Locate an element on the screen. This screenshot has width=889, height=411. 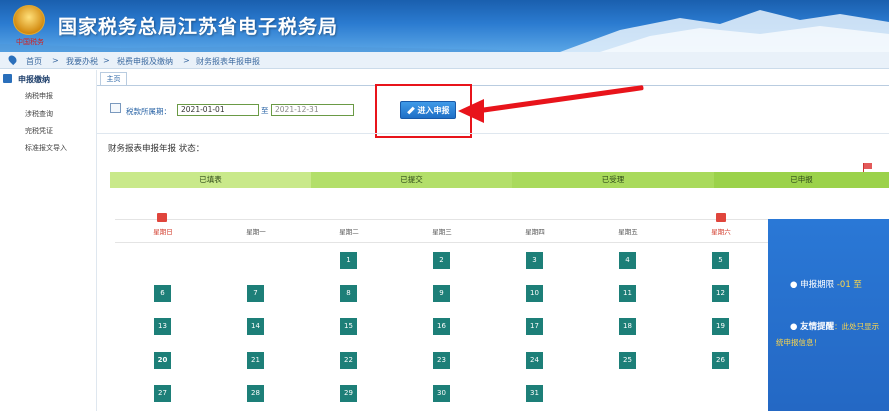
deadline-value: -01 至 is located at coordinates (849, 285).